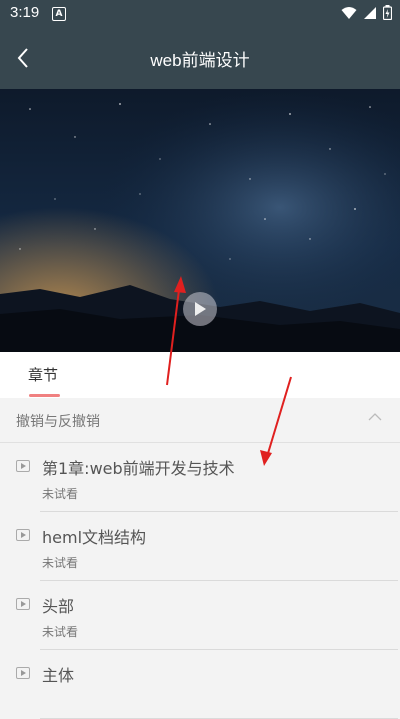 This screenshot has width=400, height=719. I want to click on chapter-title: 第1章:web前端开发与技术, so click(138, 468).